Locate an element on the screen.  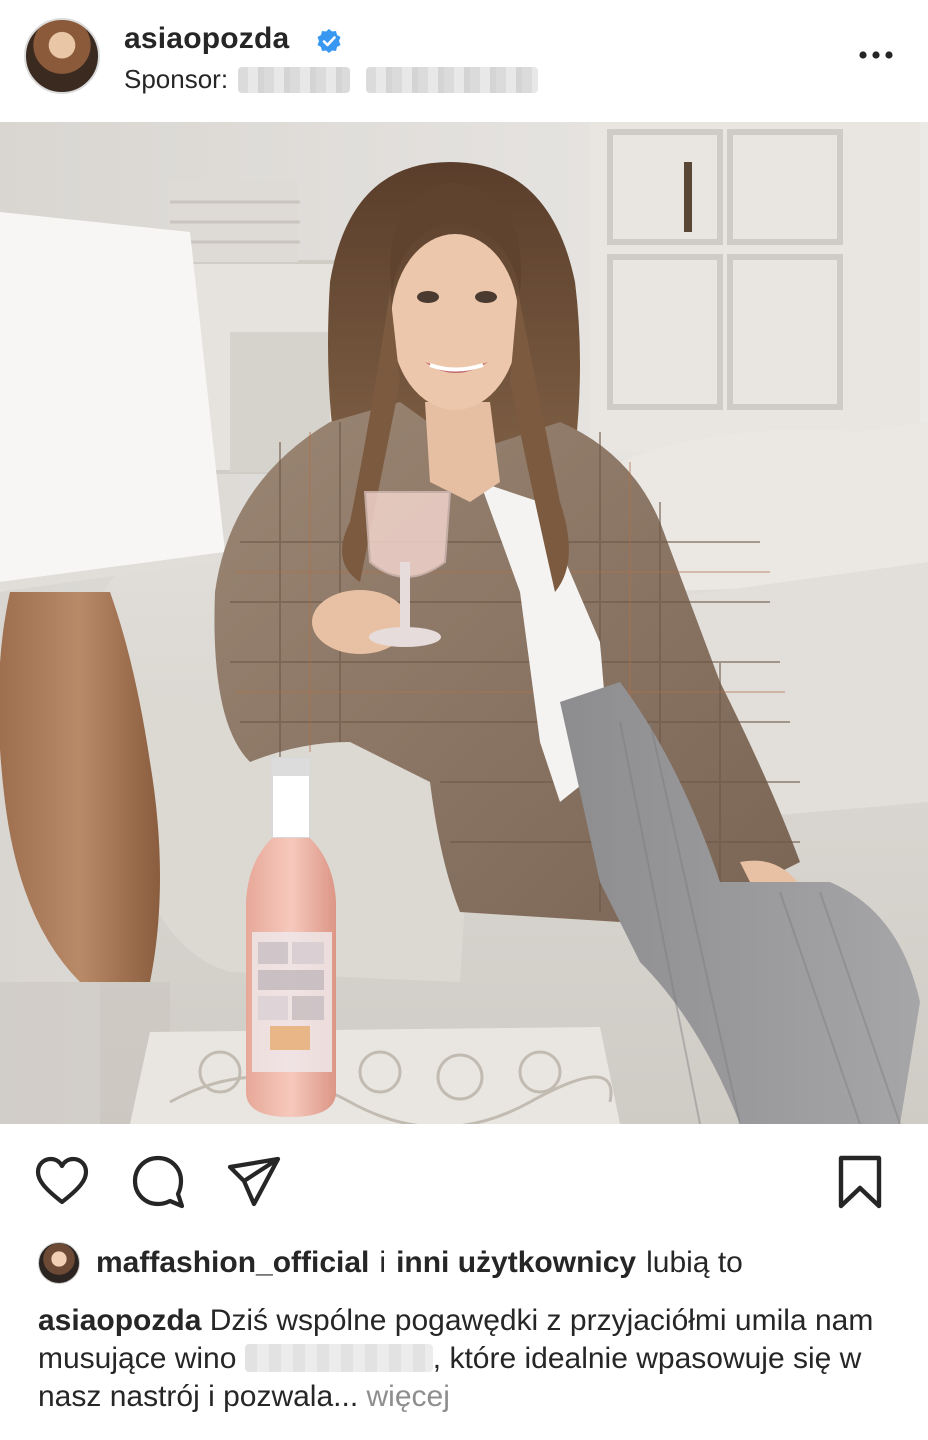
sponsor-handle-blurred is located at coordinates (452, 79).